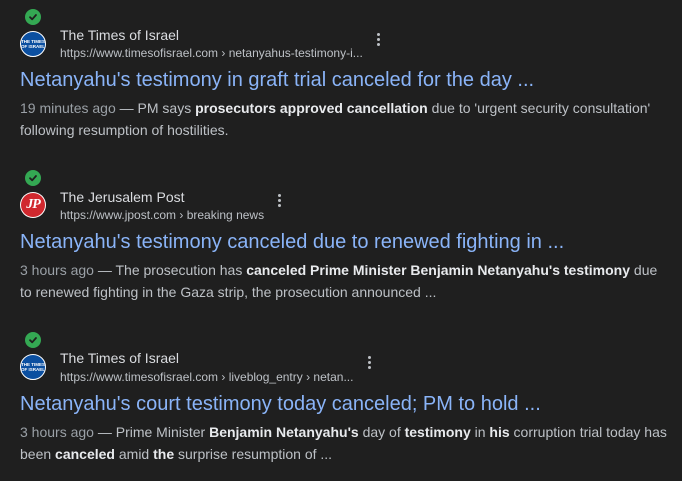 The image size is (682, 481). What do you see at coordinates (68, 108) in the screenshot?
I see `result-date: 19 minutes ago` at bounding box center [68, 108].